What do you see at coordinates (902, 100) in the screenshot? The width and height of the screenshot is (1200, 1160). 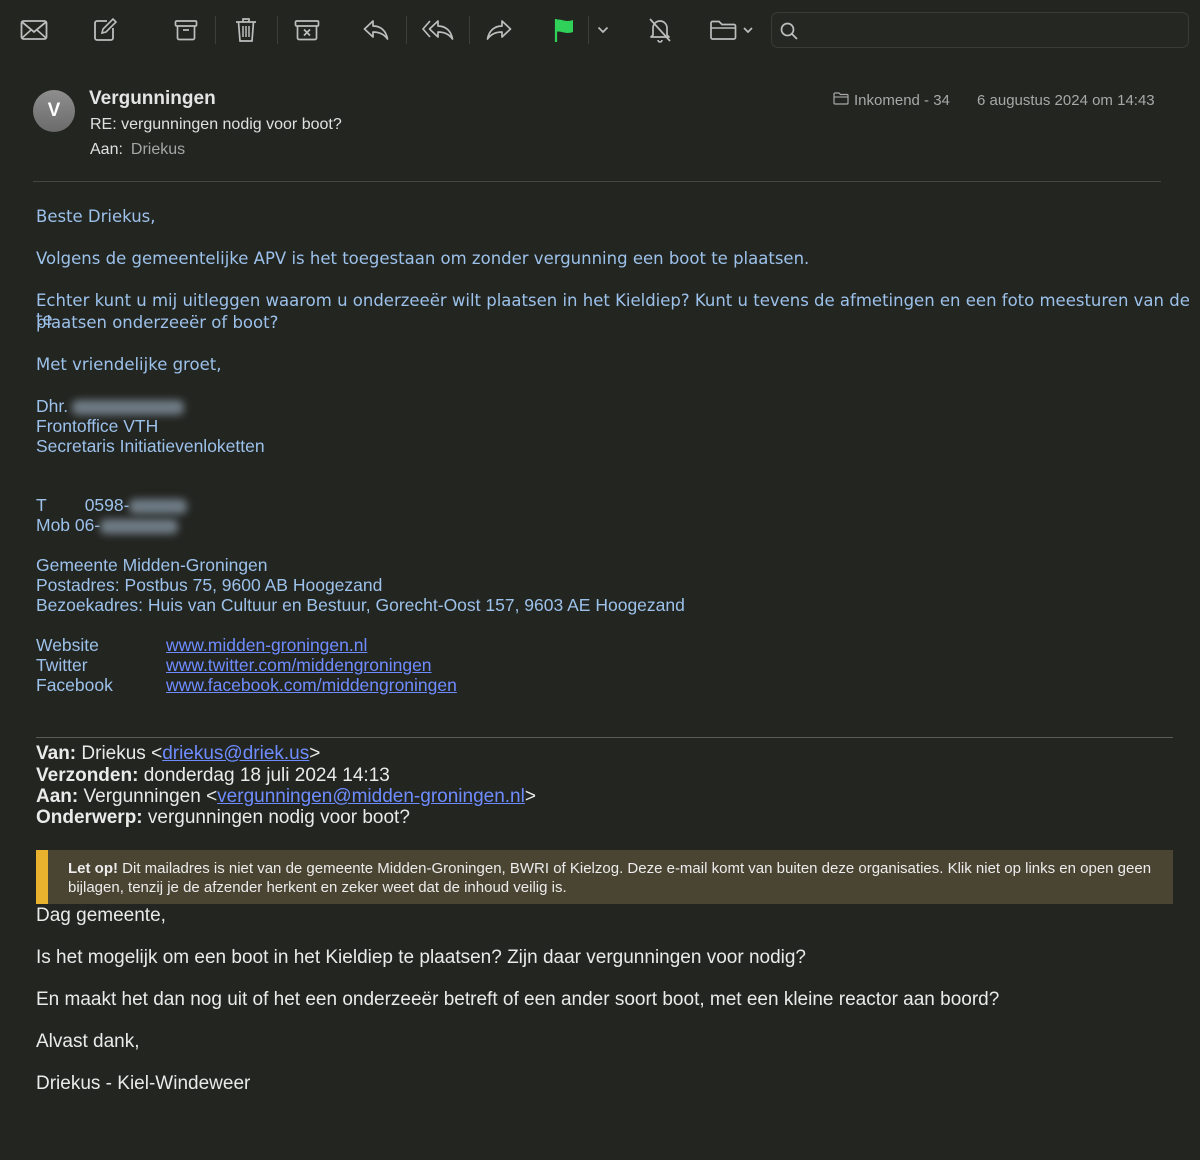 I see `mailbox-name: Inkomend - 34` at bounding box center [902, 100].